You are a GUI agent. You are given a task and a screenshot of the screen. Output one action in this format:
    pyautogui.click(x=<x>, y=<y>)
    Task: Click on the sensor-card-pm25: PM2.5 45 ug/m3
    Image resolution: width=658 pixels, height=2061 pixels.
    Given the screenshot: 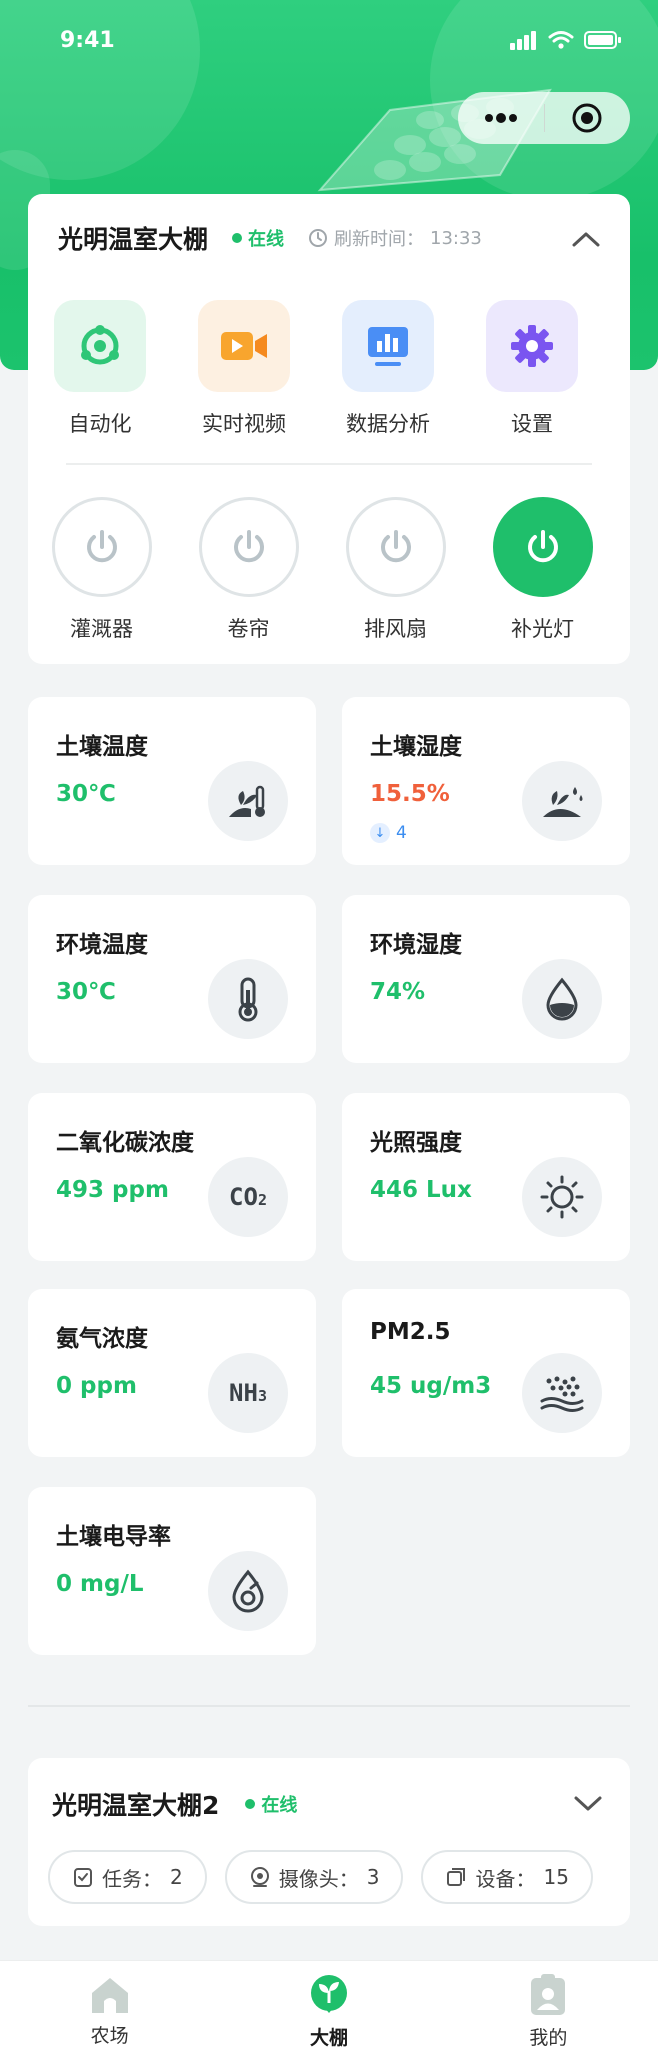 What is the action you would take?
    pyautogui.click(x=486, y=1373)
    